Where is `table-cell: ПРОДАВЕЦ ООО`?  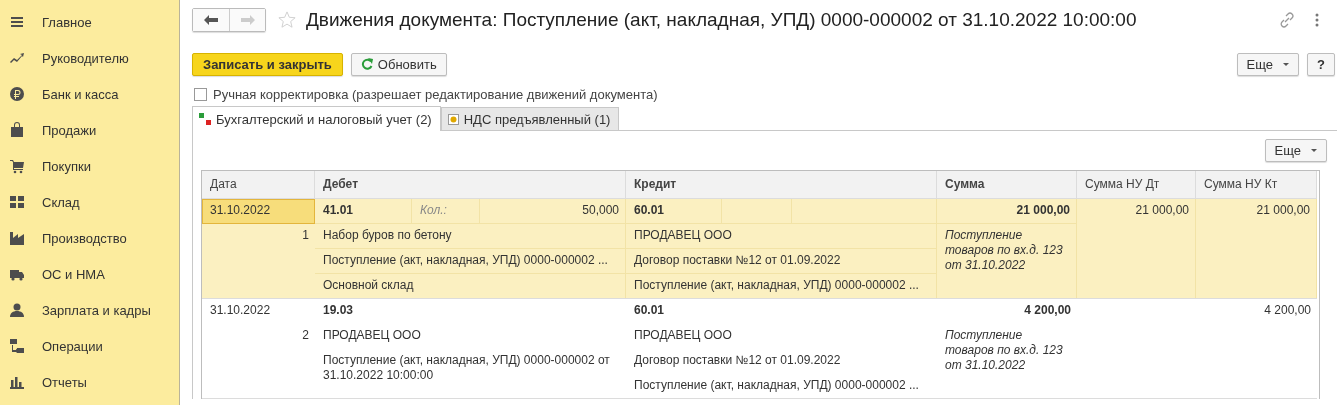 table-cell: ПРОДАВЕЦ ООО is located at coordinates (781, 236).